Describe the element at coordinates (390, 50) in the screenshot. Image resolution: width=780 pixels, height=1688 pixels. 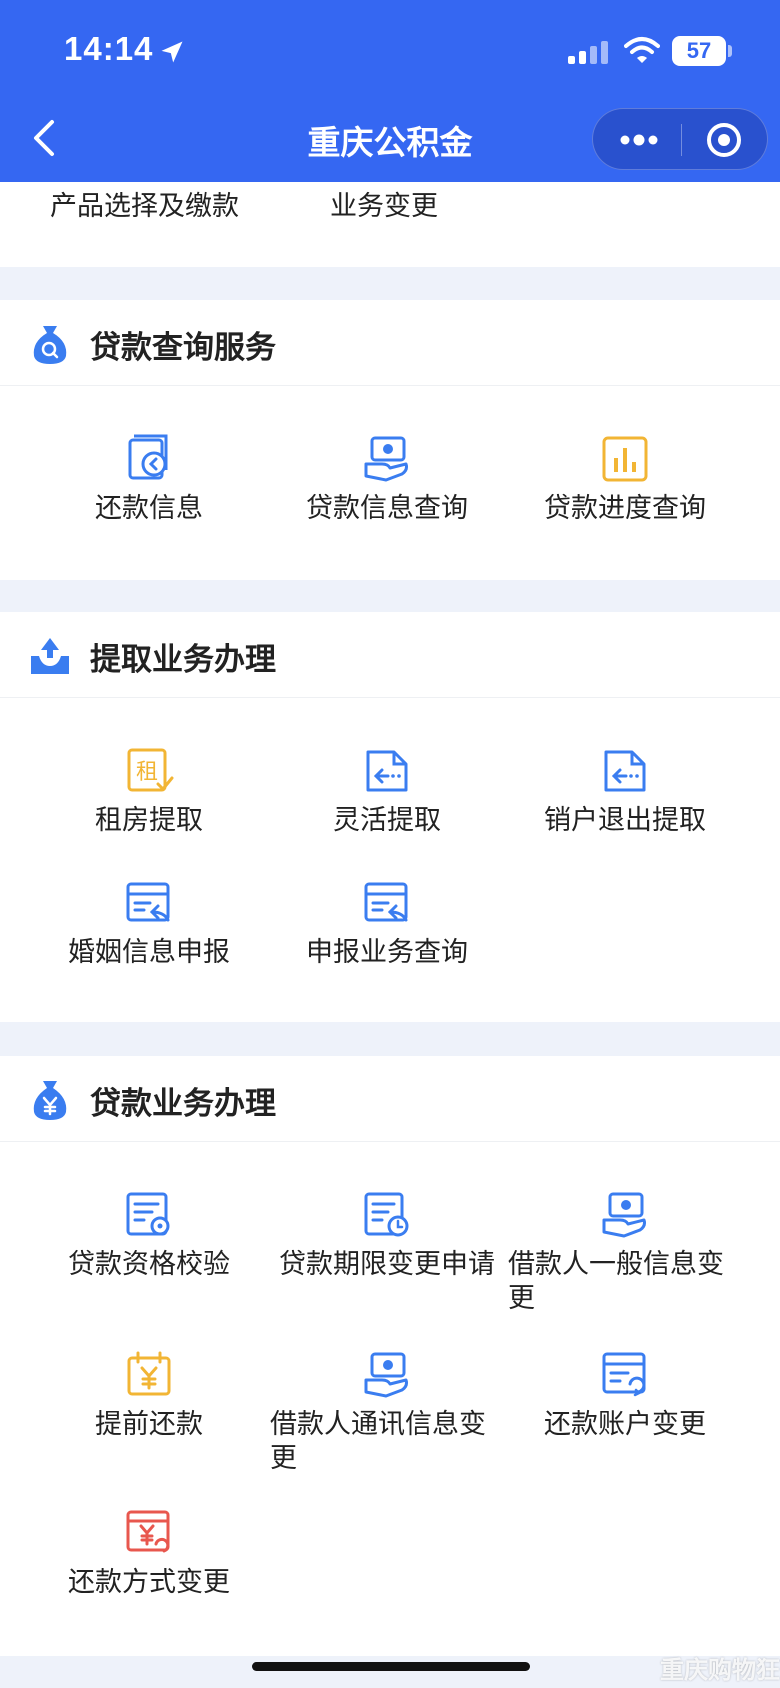
I see `status-bar: 14:14 57` at that location.